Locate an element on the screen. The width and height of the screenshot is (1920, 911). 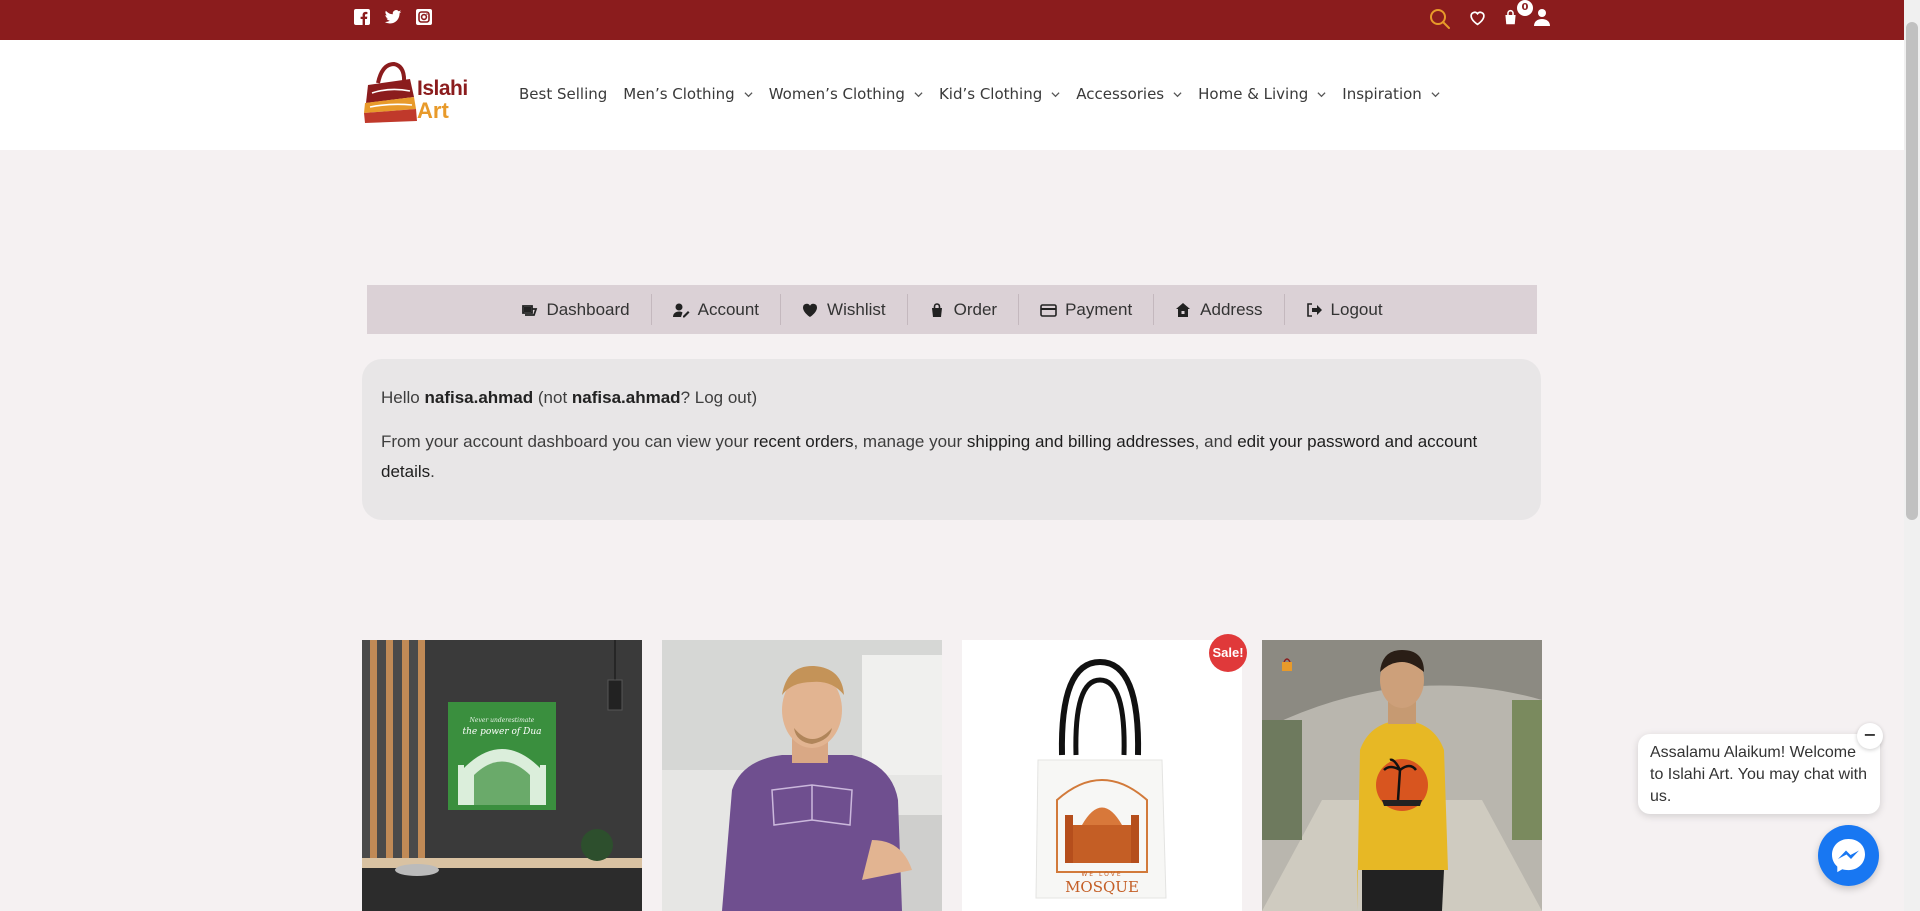
canvas-art-text-2: the power of Dua is located at coordinates (502, 732).